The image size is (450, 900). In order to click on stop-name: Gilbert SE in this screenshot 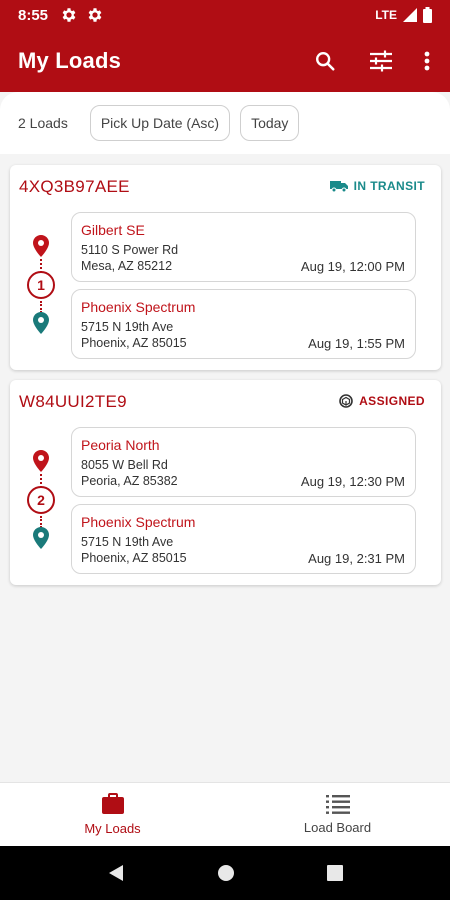, I will do `click(113, 230)`.